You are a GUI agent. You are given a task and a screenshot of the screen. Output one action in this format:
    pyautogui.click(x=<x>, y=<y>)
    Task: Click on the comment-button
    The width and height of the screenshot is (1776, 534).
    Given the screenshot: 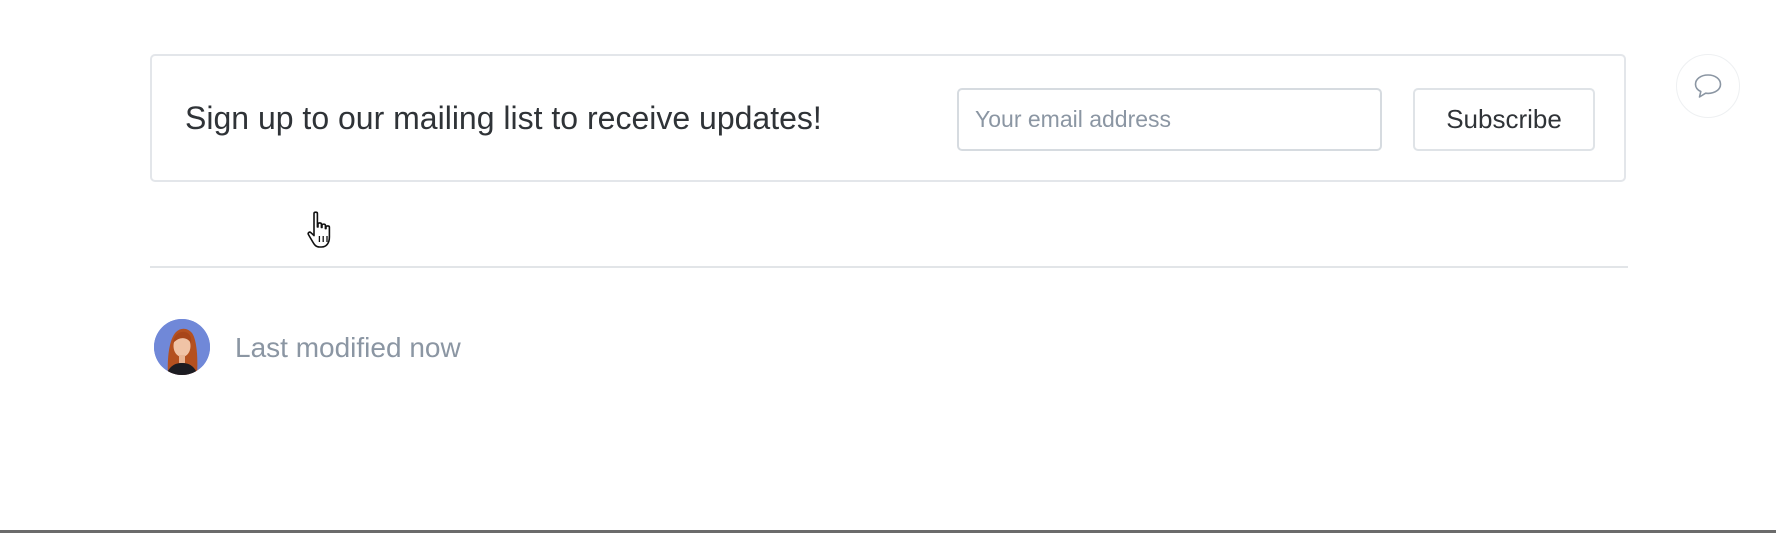 What is the action you would take?
    pyautogui.click(x=1708, y=86)
    